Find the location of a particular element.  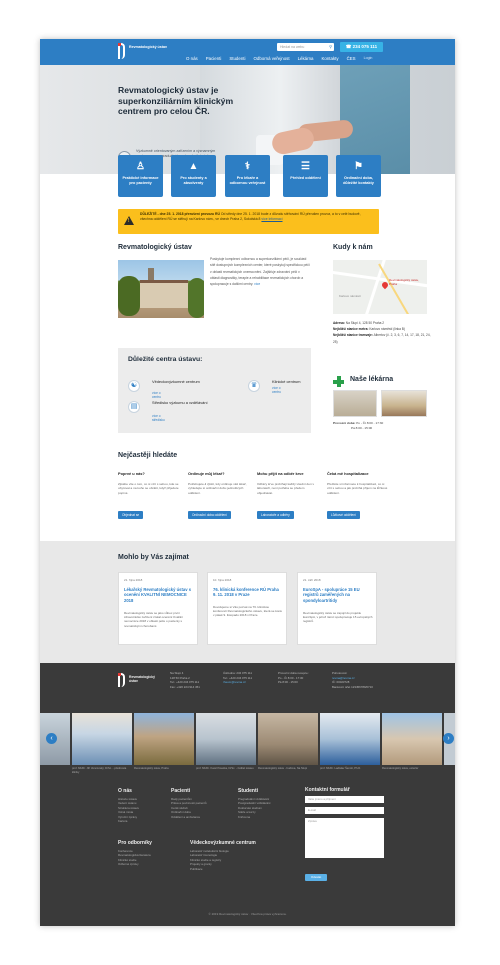

nav-item-pacienti: Pacienti is located at coordinates (214, 59).